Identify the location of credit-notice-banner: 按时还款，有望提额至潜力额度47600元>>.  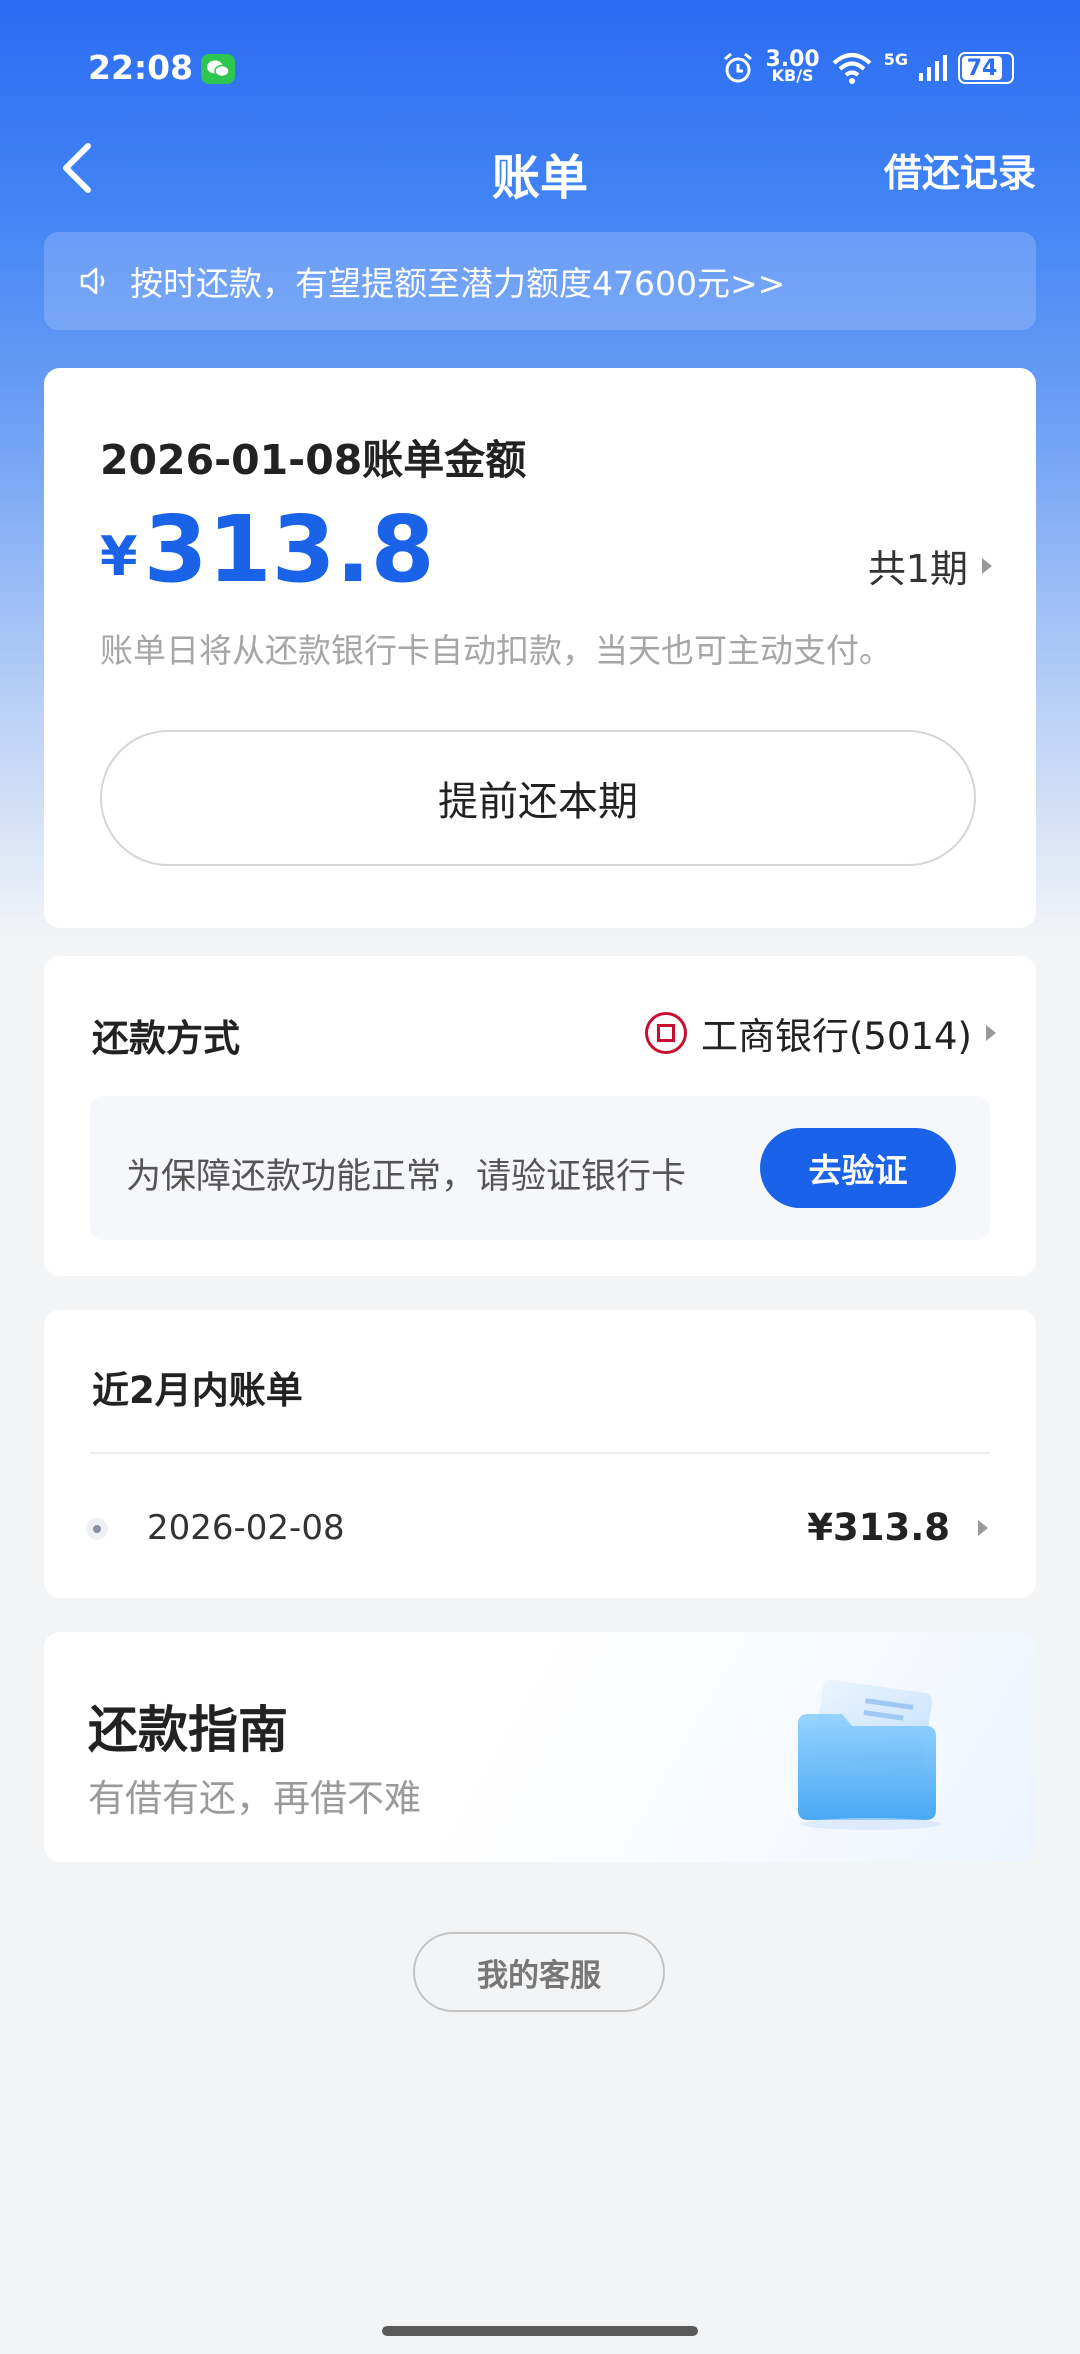
(540, 281).